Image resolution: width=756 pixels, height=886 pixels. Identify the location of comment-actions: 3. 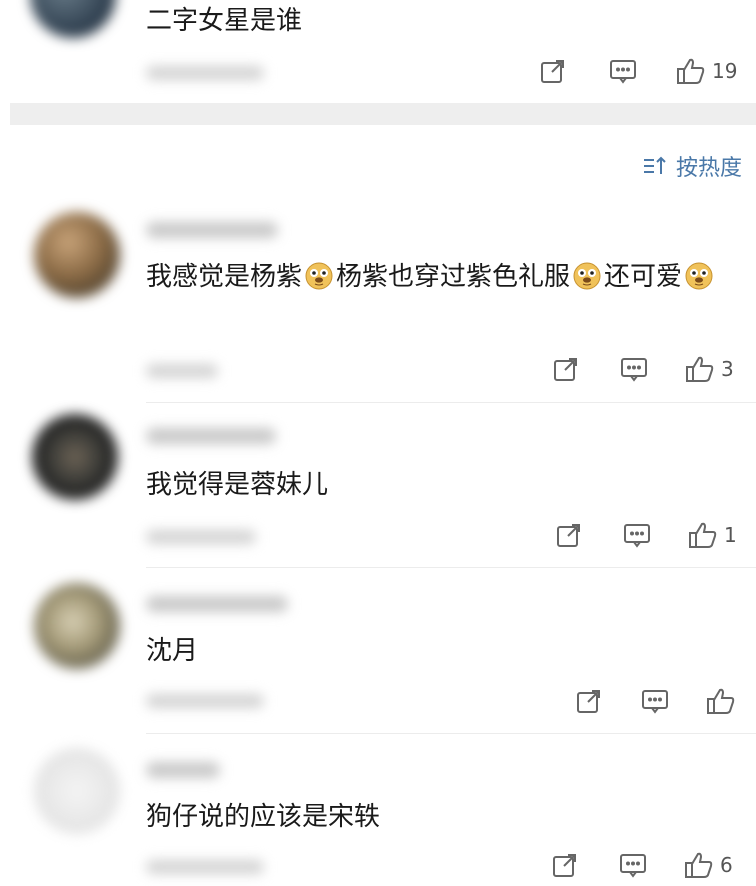
(642, 369).